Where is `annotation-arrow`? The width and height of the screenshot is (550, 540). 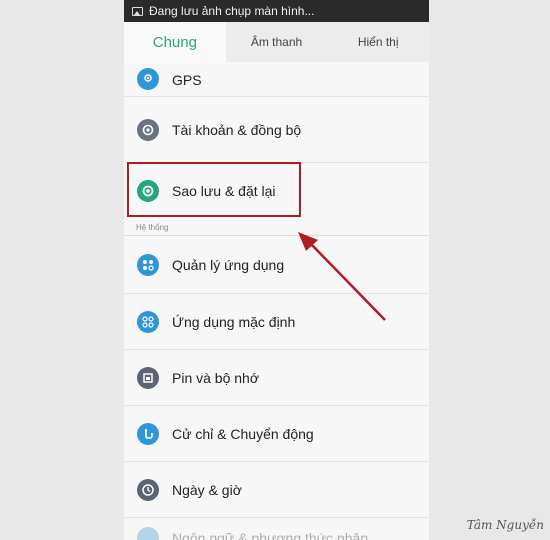 annotation-arrow is located at coordinates (342, 276).